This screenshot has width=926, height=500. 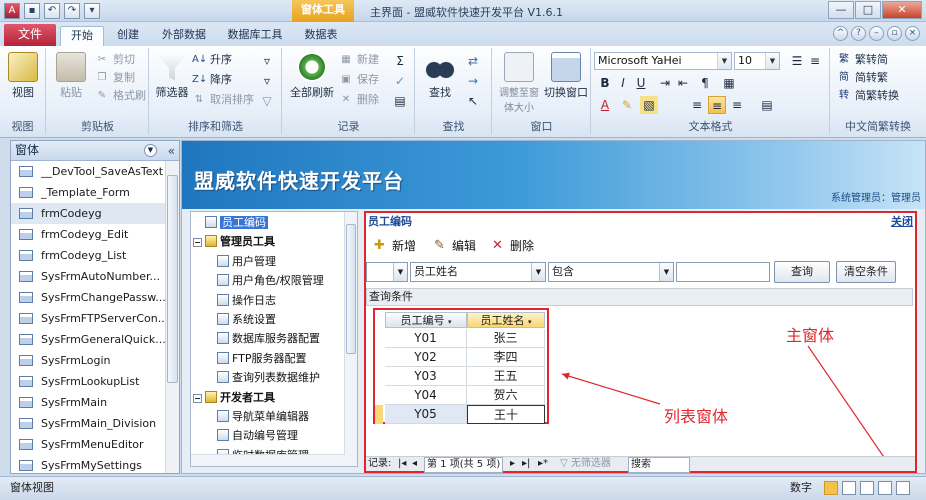 I want to click on replace-icon: ⇄, so click(x=473, y=61).